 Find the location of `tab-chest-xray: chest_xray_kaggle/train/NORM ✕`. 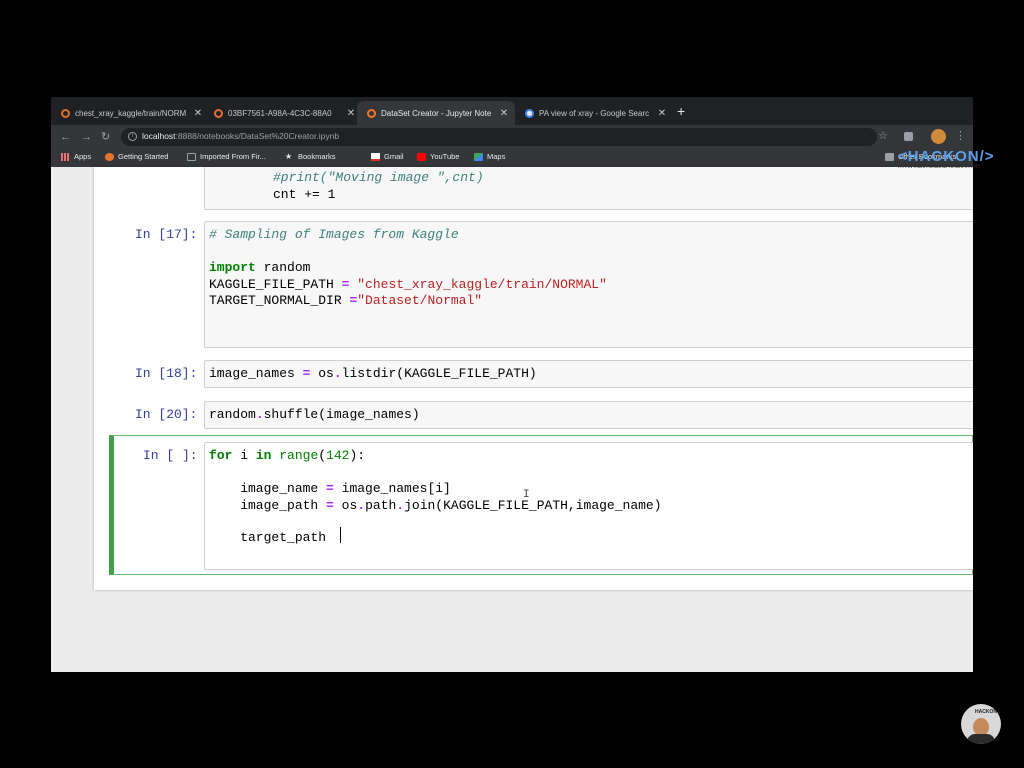

tab-chest-xray: chest_xray_kaggle/train/NORM ✕ is located at coordinates (127, 113).